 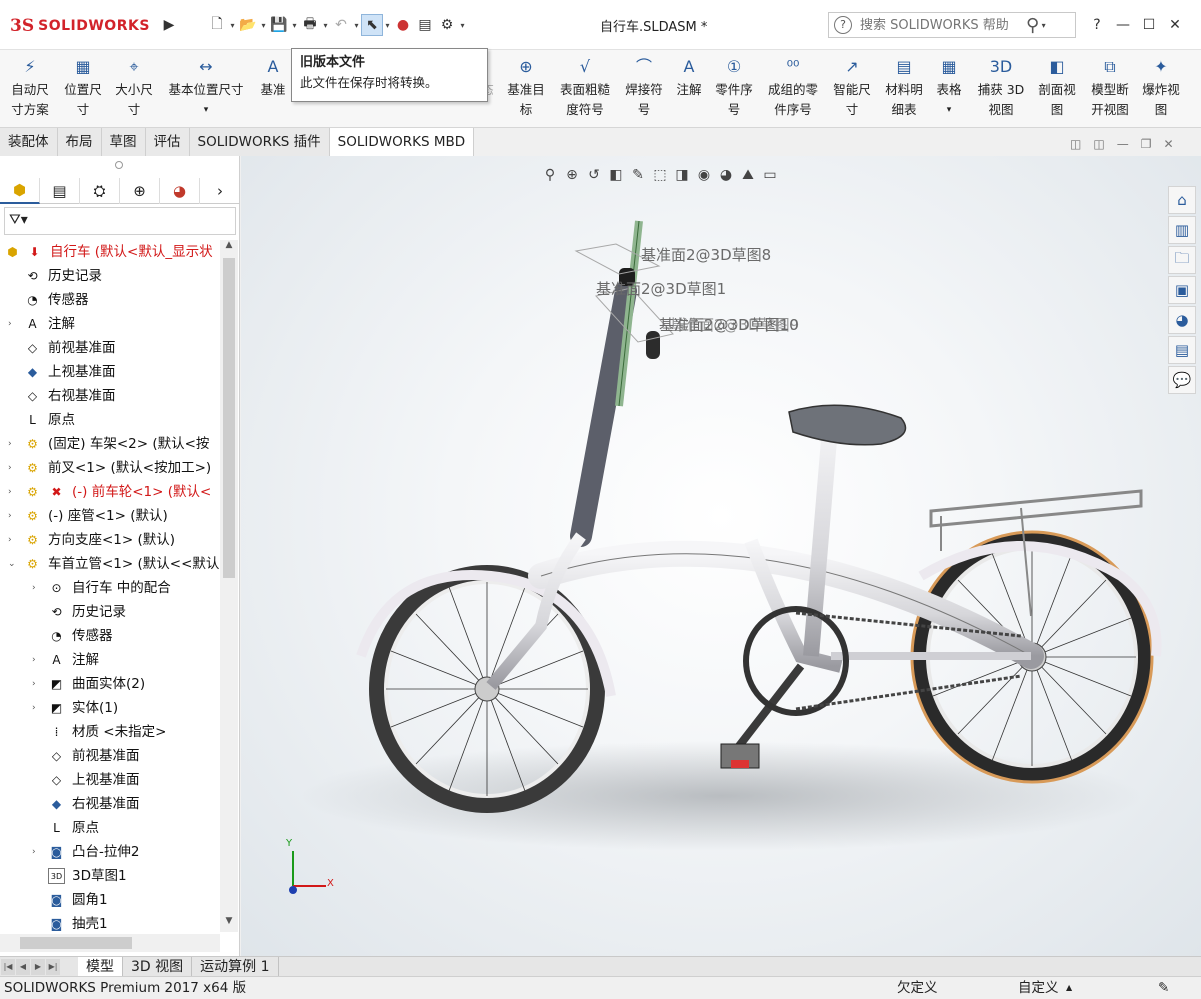 What do you see at coordinates (100, 191) in the screenshot?
I see `configuration-manager-tab-icon: ⛭` at bounding box center [100, 191].